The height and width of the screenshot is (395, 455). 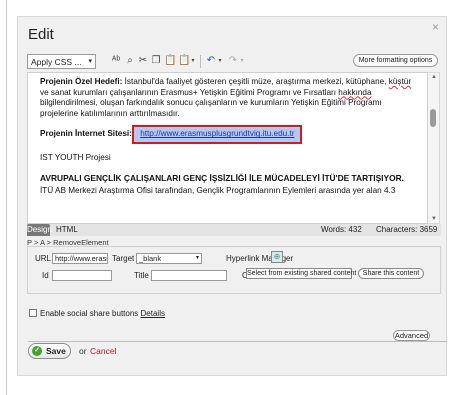 What do you see at coordinates (200, 61) in the screenshot?
I see `toolbar-separator` at bounding box center [200, 61].